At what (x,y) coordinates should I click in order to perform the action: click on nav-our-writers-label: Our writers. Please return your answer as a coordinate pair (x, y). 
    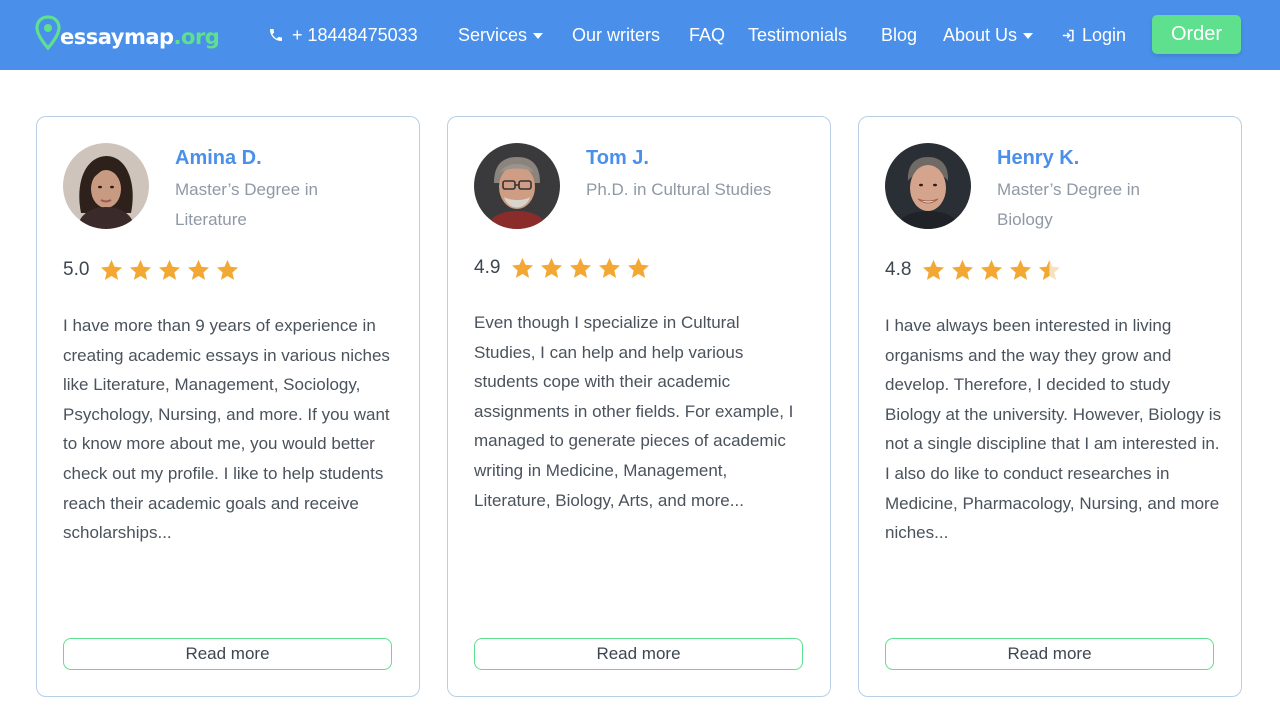
    Looking at the image, I should click on (616, 34).